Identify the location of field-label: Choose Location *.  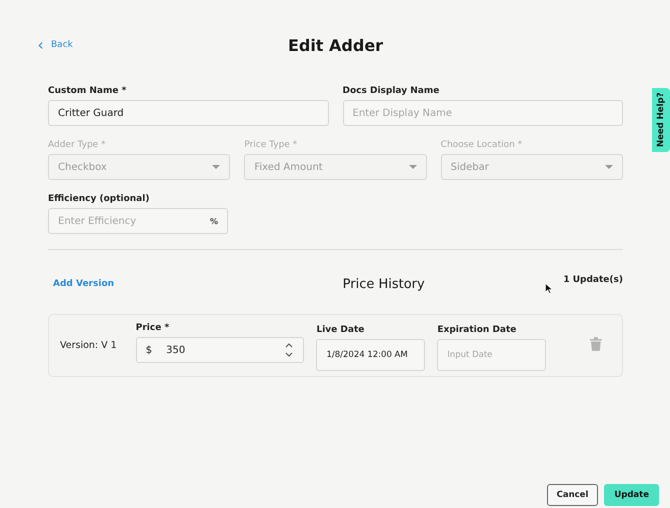
(482, 145).